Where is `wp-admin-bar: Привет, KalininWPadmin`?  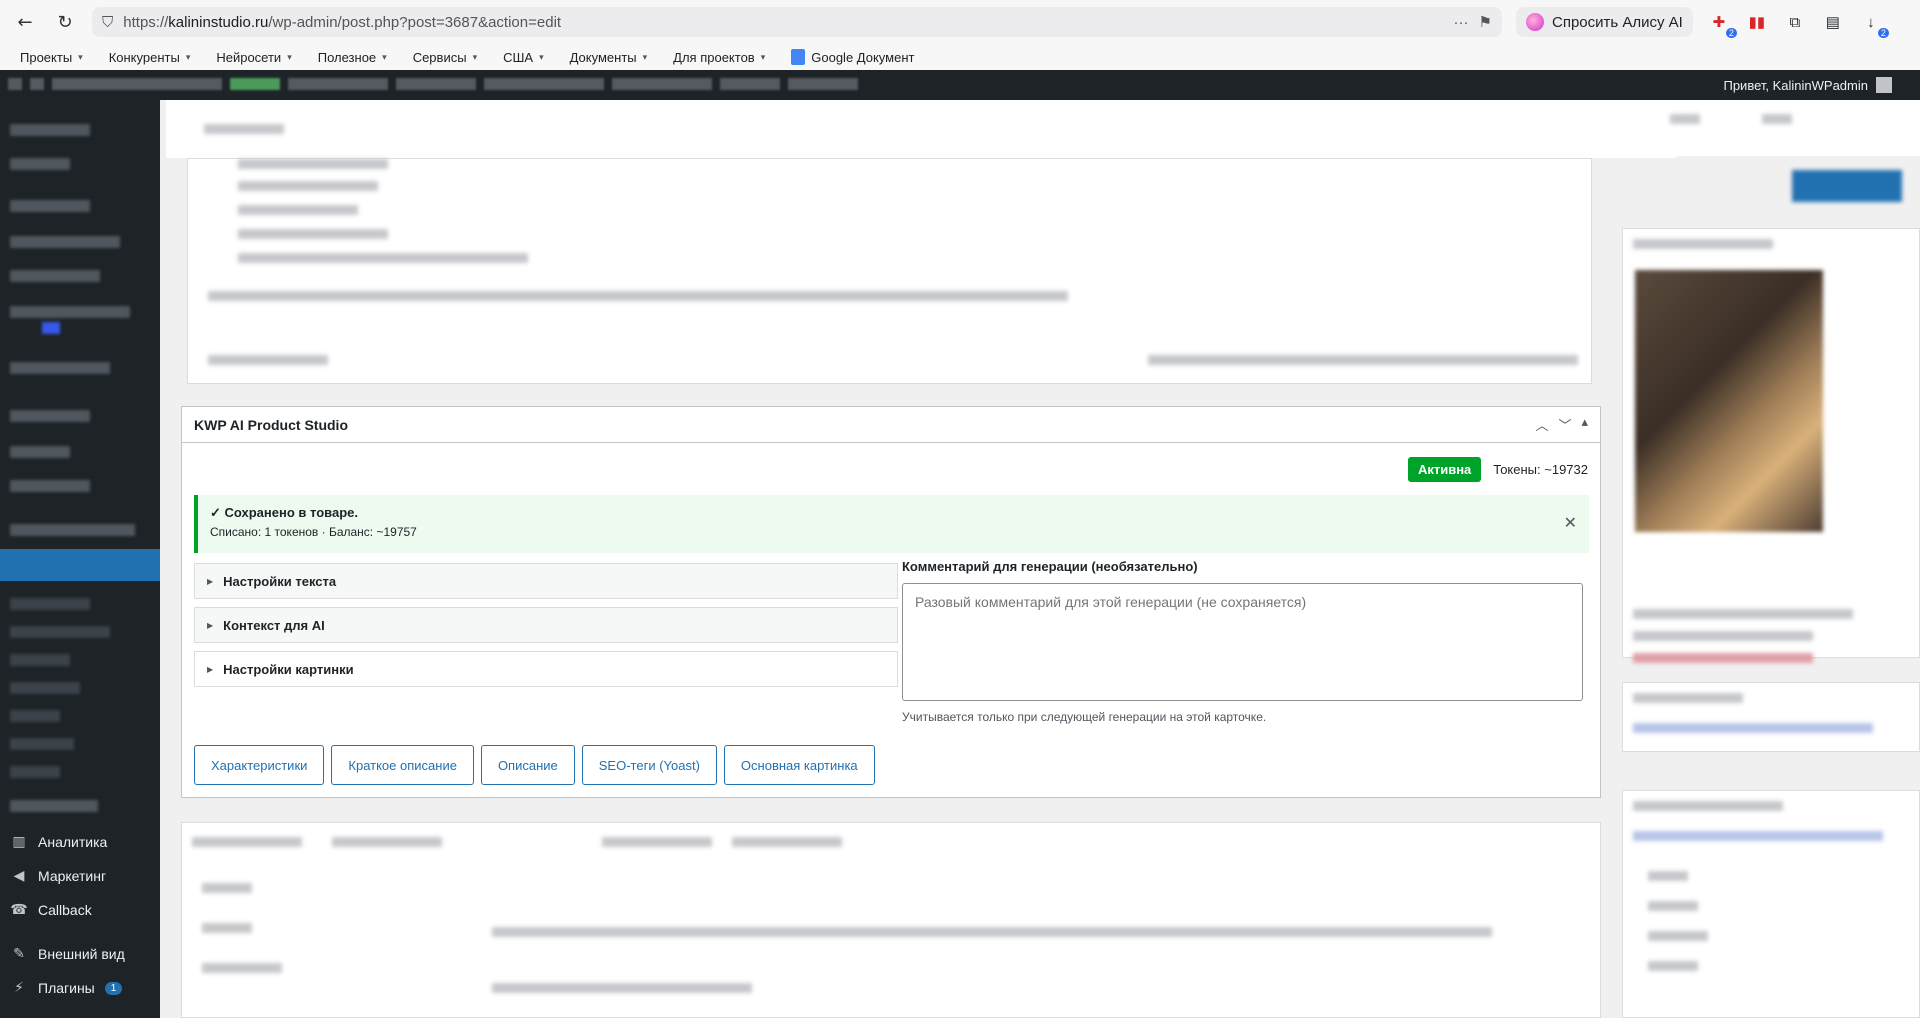
wp-admin-bar: Привет, KalininWPadmin is located at coordinates (960, 85).